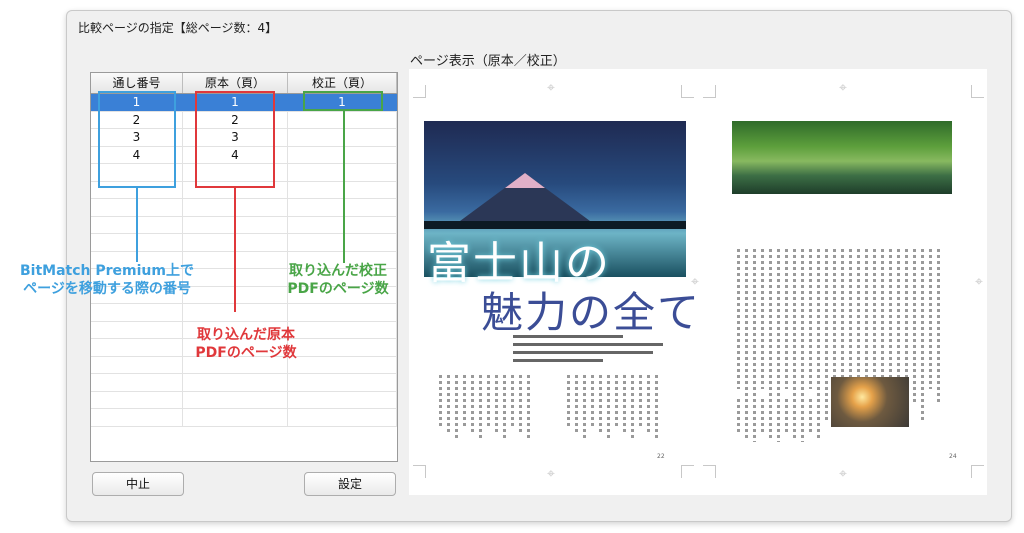 This screenshot has width=1024, height=533. Describe the element at coordinates (612, 412) in the screenshot. I see `body-text-columns-left` at that location.